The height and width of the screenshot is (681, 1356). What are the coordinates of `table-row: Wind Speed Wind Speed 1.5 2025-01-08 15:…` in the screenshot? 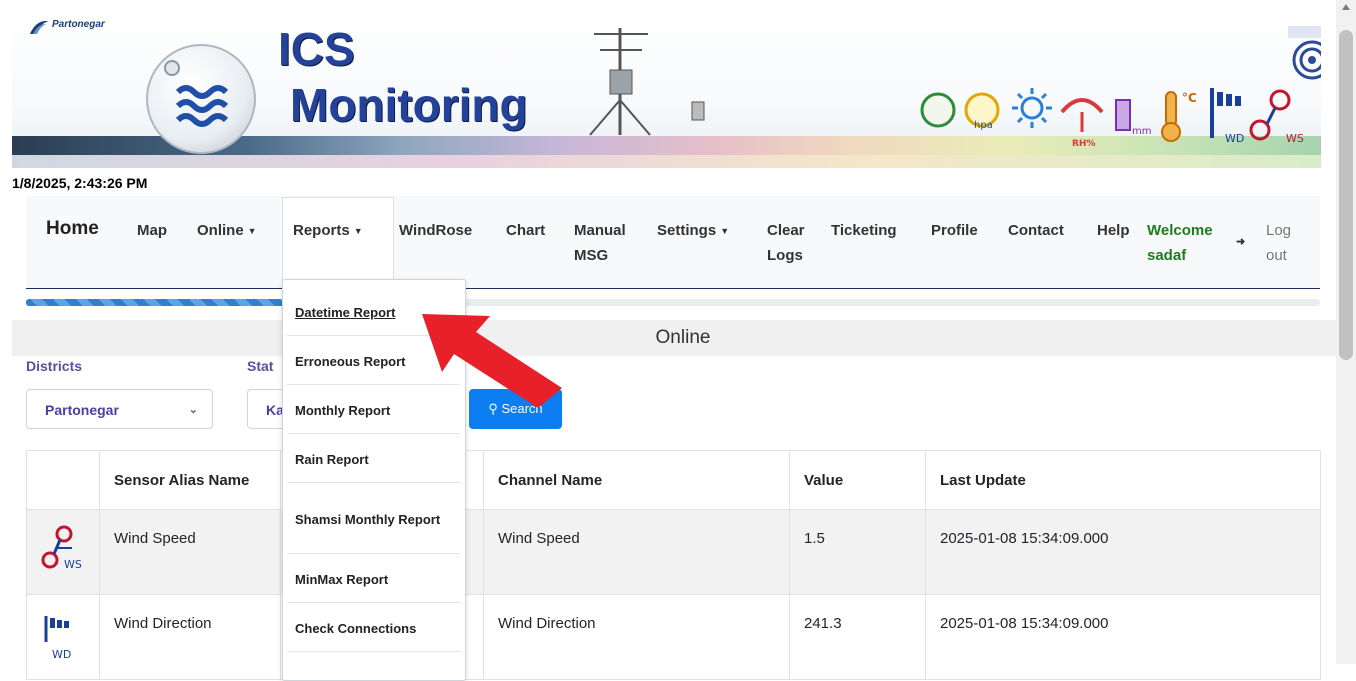 It's located at (673, 552).